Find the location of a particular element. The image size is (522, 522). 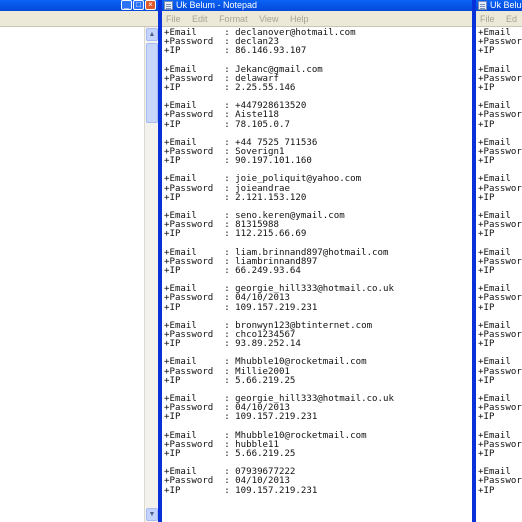

record-ip-line: +IP : 90.197.101.160 is located at coordinates (238, 161).